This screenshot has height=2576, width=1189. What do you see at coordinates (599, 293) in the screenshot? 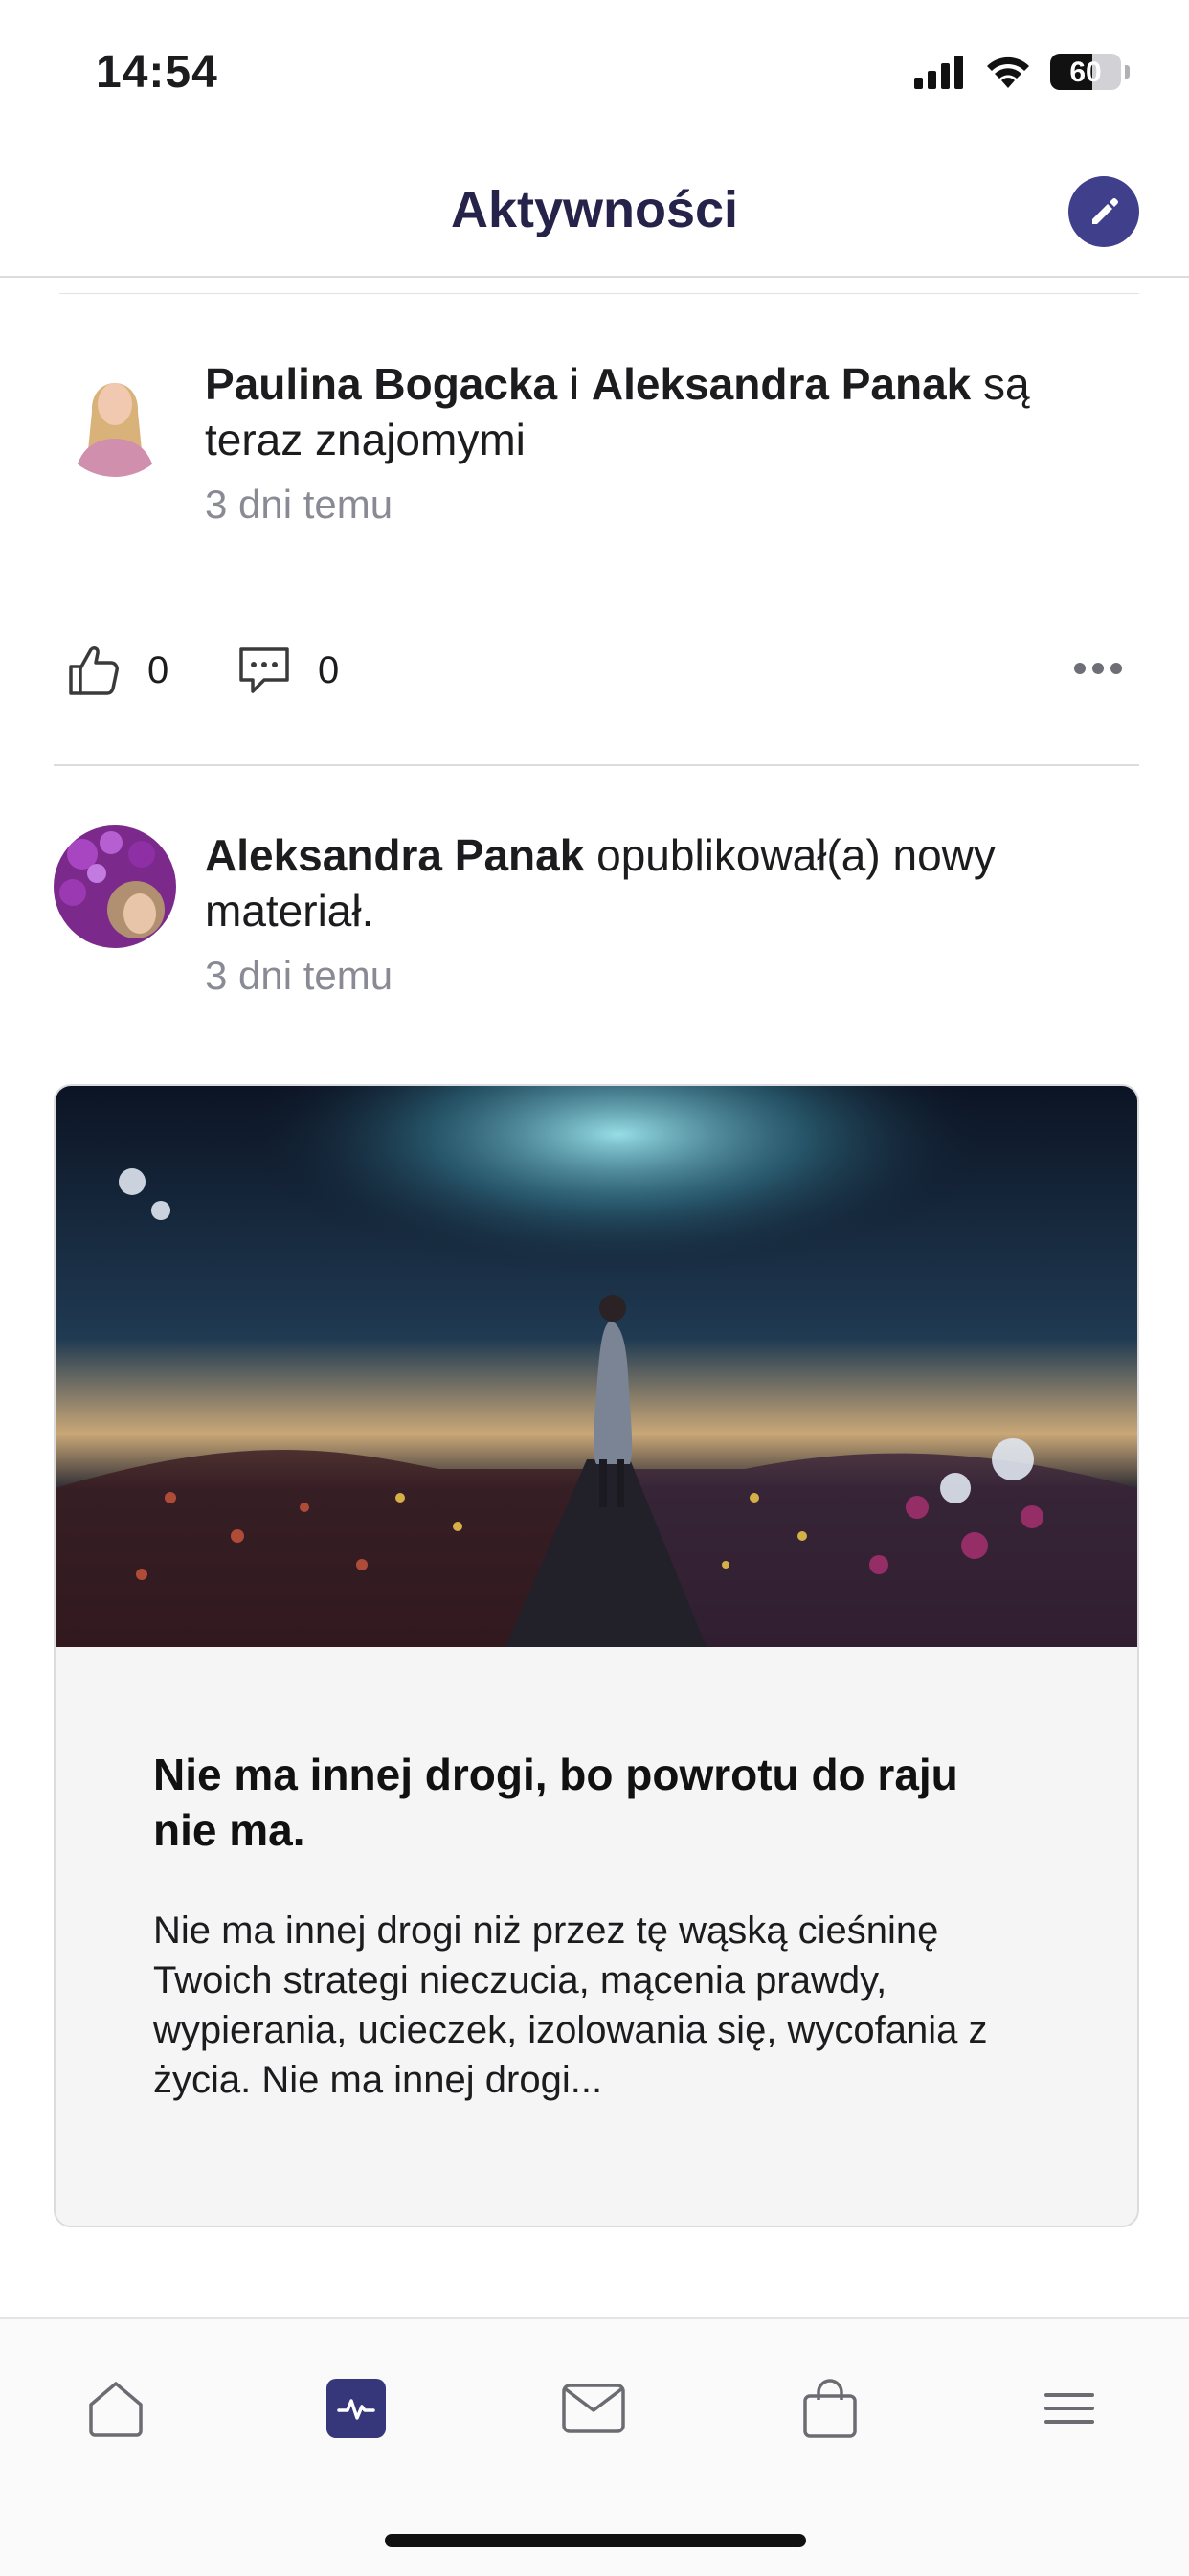
I see `section-divider` at bounding box center [599, 293].